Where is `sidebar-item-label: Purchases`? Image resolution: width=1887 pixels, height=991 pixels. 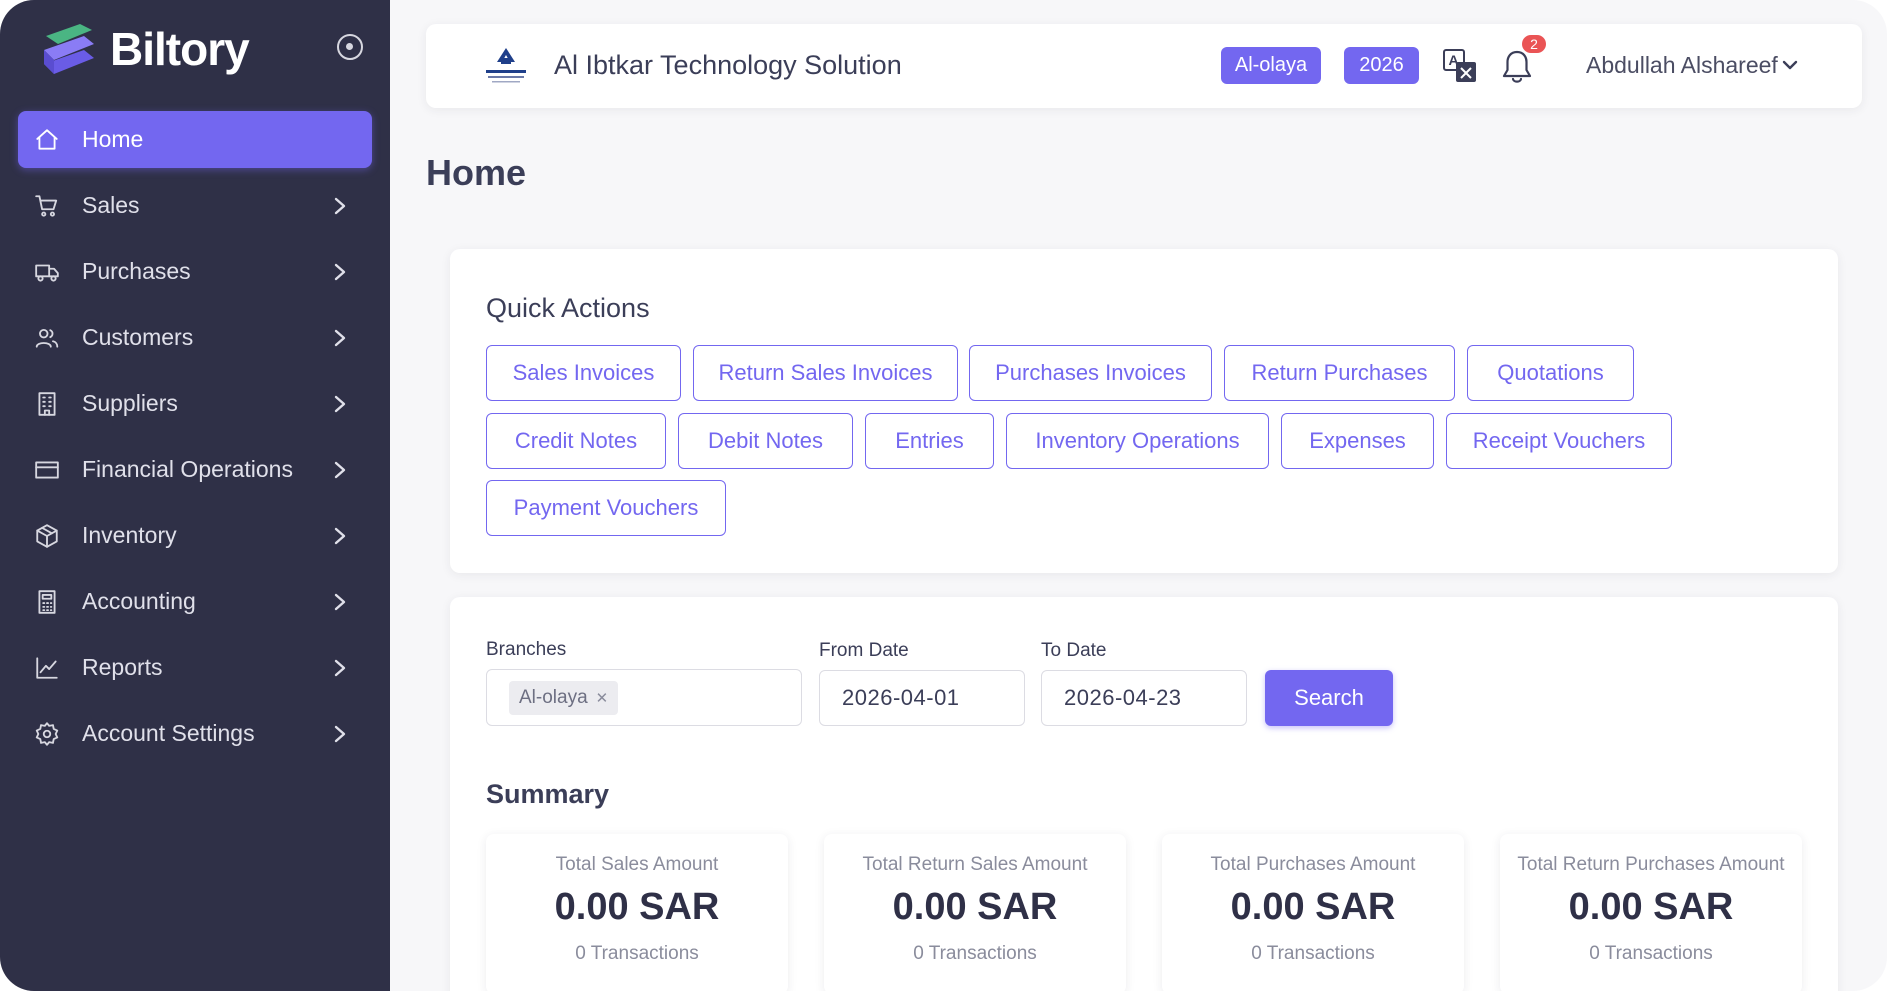 sidebar-item-label: Purchases is located at coordinates (136, 271).